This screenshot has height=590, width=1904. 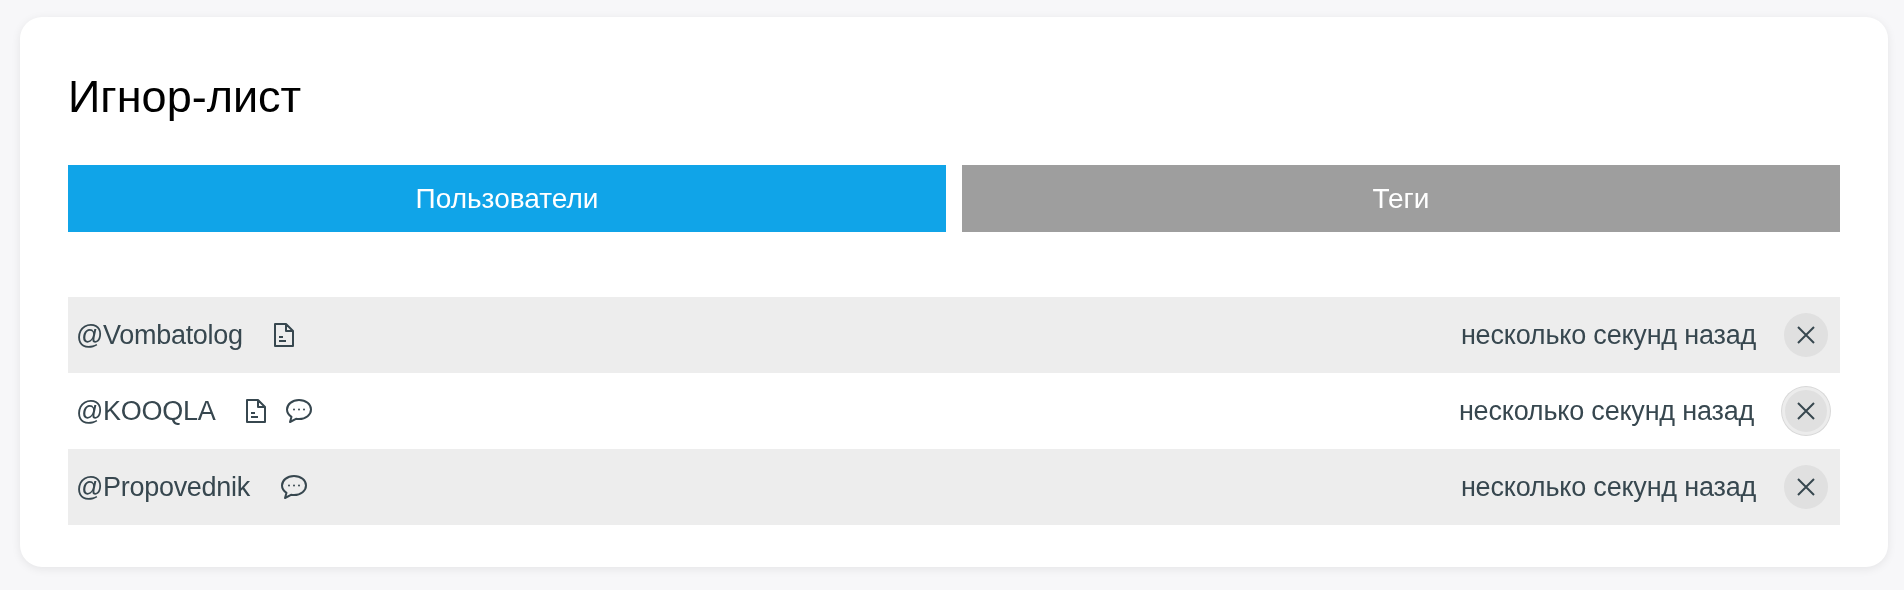 What do you see at coordinates (146, 411) in the screenshot?
I see `username-link: @KOOQLA` at bounding box center [146, 411].